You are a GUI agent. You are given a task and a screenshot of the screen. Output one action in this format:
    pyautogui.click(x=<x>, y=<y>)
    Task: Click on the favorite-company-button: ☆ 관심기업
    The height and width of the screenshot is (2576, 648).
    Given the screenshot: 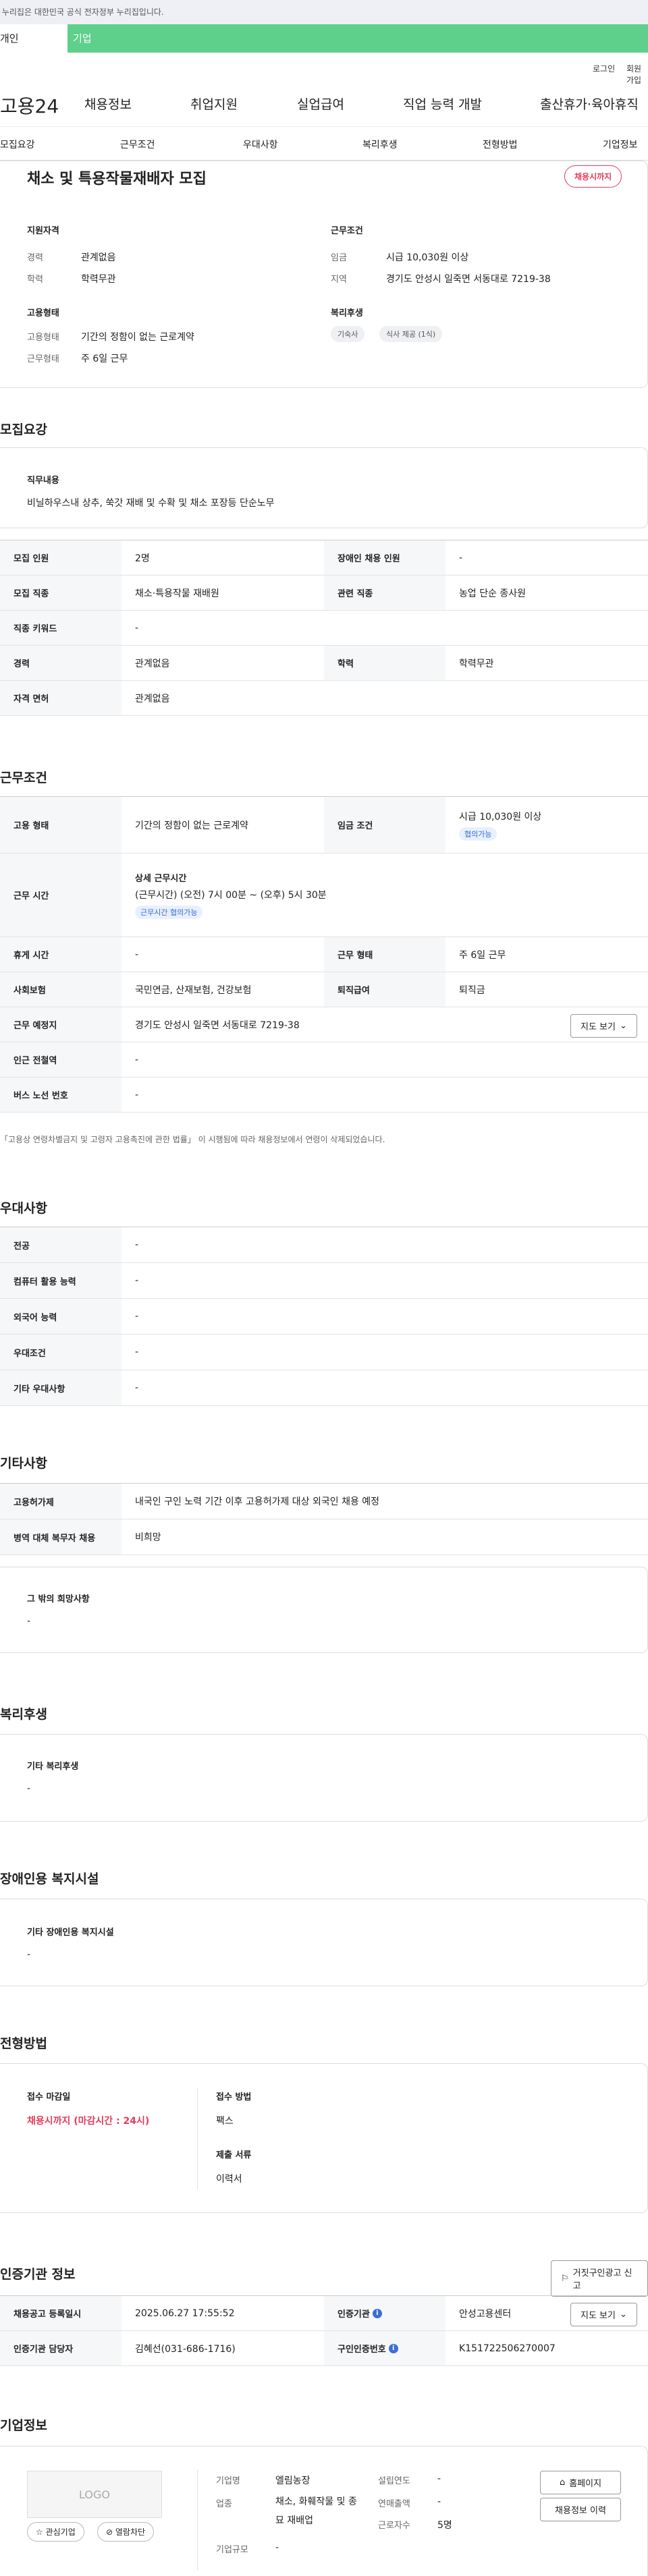 What is the action you would take?
    pyautogui.click(x=55, y=2532)
    